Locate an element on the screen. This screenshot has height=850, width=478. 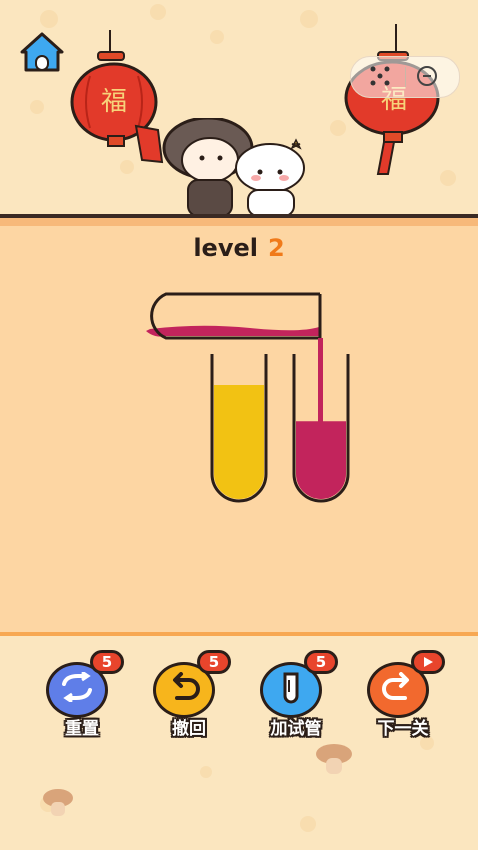
add-tube-badge: 5 is located at coordinates (321, 662).